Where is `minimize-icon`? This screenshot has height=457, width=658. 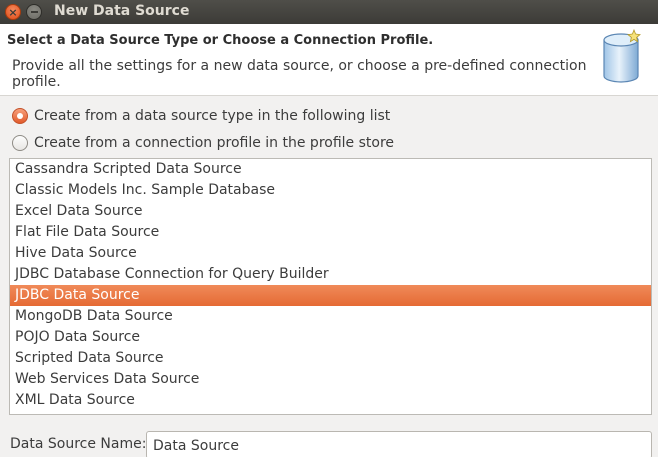 minimize-icon is located at coordinates (34, 12).